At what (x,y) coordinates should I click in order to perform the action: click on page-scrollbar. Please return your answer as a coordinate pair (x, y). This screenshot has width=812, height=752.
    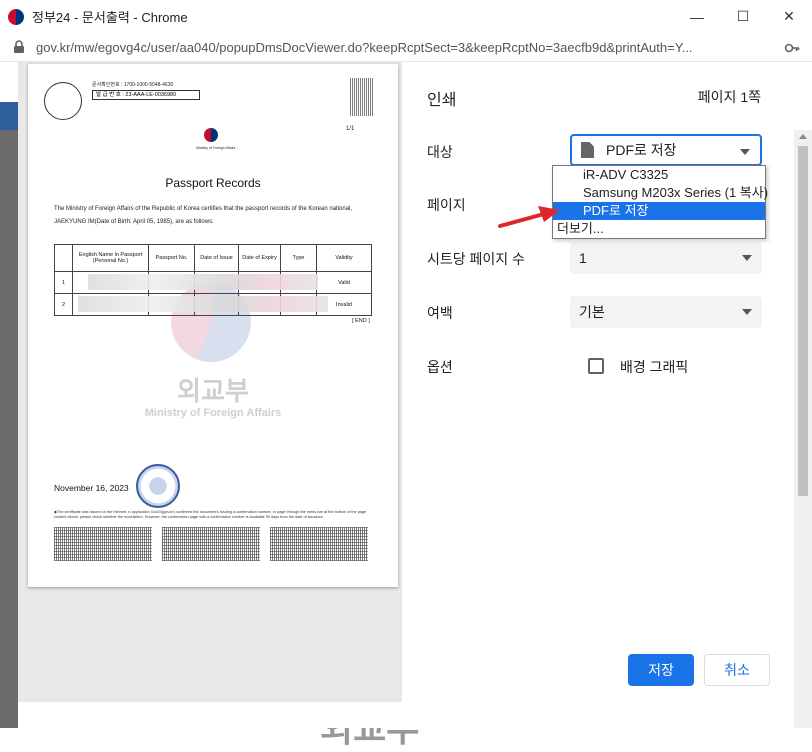
    Looking at the image, I should click on (803, 429).